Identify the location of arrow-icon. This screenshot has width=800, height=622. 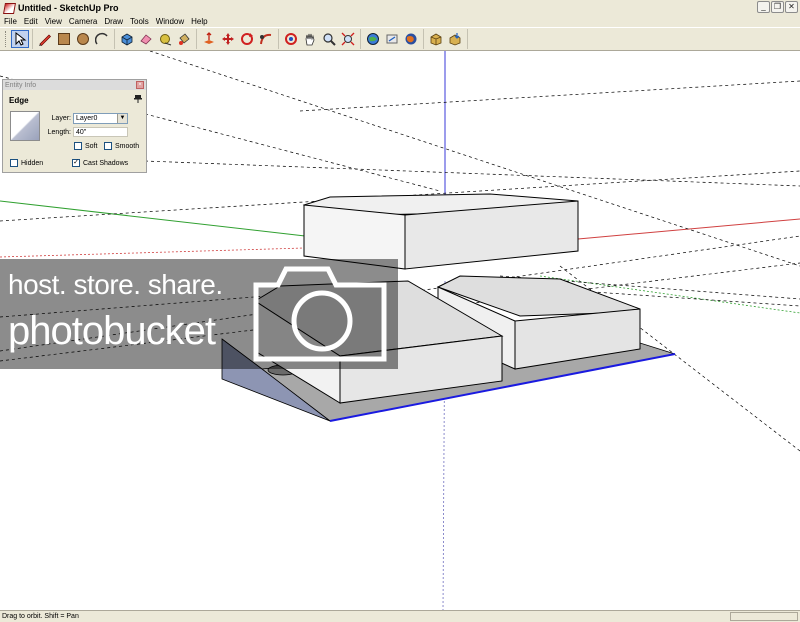
(21, 39).